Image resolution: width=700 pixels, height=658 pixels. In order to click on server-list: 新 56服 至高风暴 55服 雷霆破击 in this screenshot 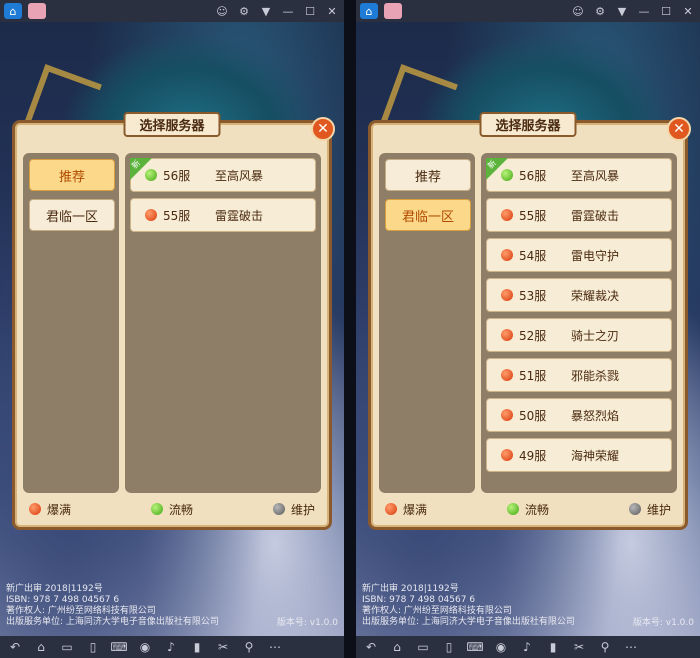, I will do `click(223, 323)`.